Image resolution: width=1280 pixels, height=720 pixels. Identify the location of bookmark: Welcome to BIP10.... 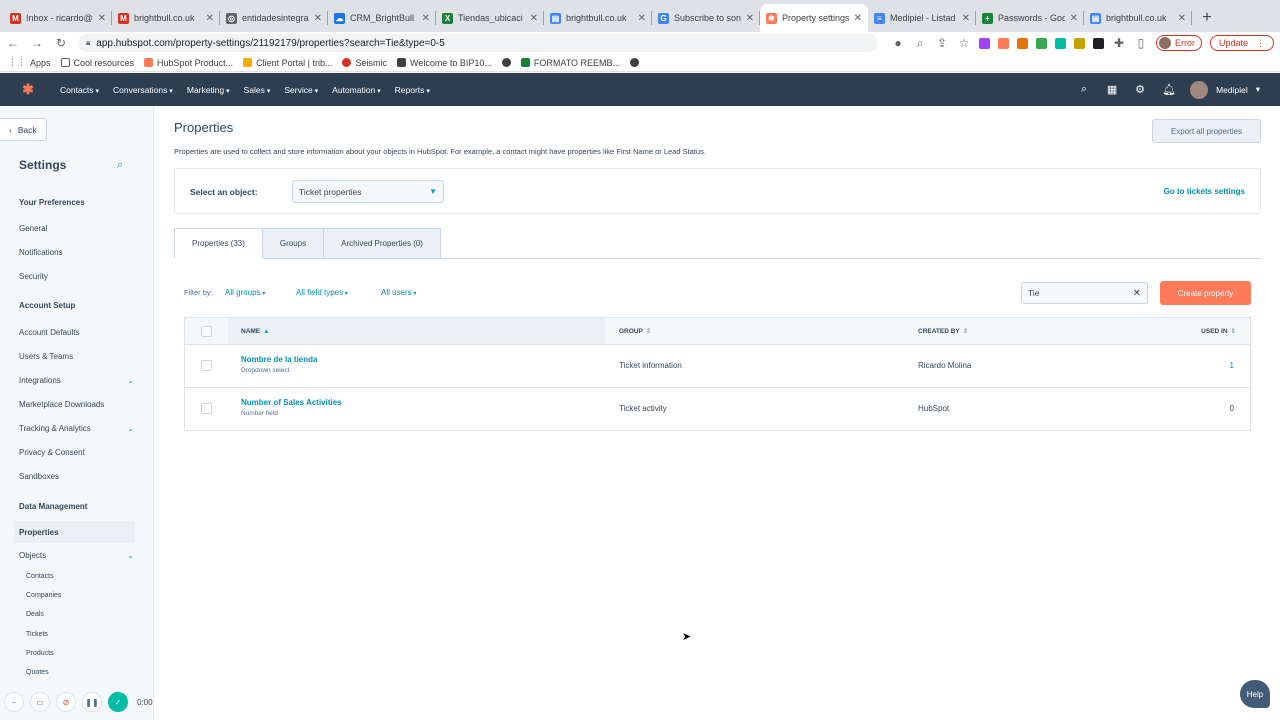
(444, 63).